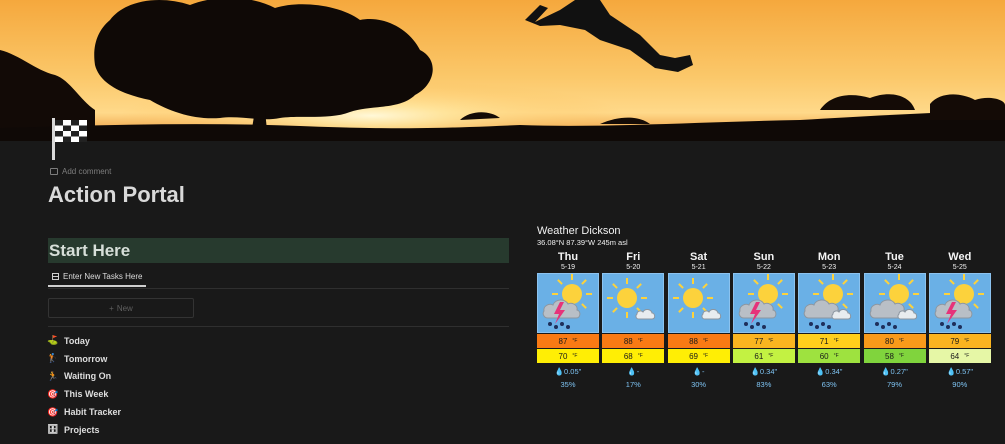 This screenshot has width=1005, height=444. What do you see at coordinates (567, 267) in the screenshot?
I see `day-date: 5-19` at bounding box center [567, 267].